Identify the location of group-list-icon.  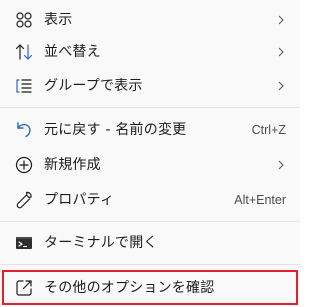
(24, 86).